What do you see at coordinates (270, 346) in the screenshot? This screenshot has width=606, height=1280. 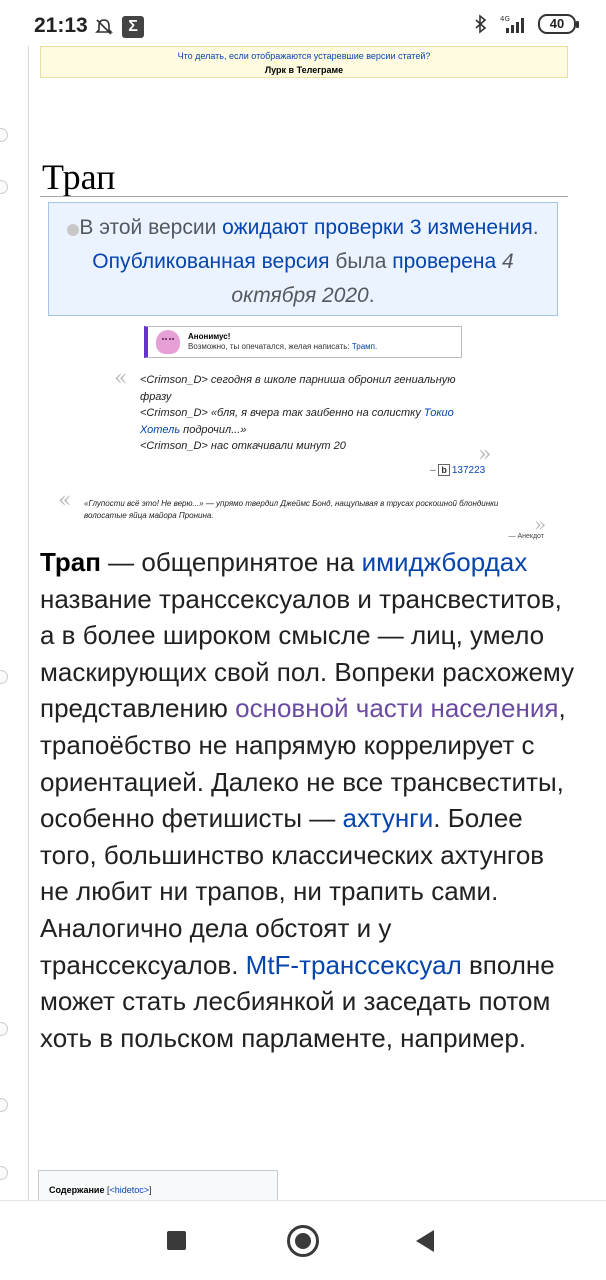 I see `anon-message: Возможно, ты опечатался, желая написать:` at bounding box center [270, 346].